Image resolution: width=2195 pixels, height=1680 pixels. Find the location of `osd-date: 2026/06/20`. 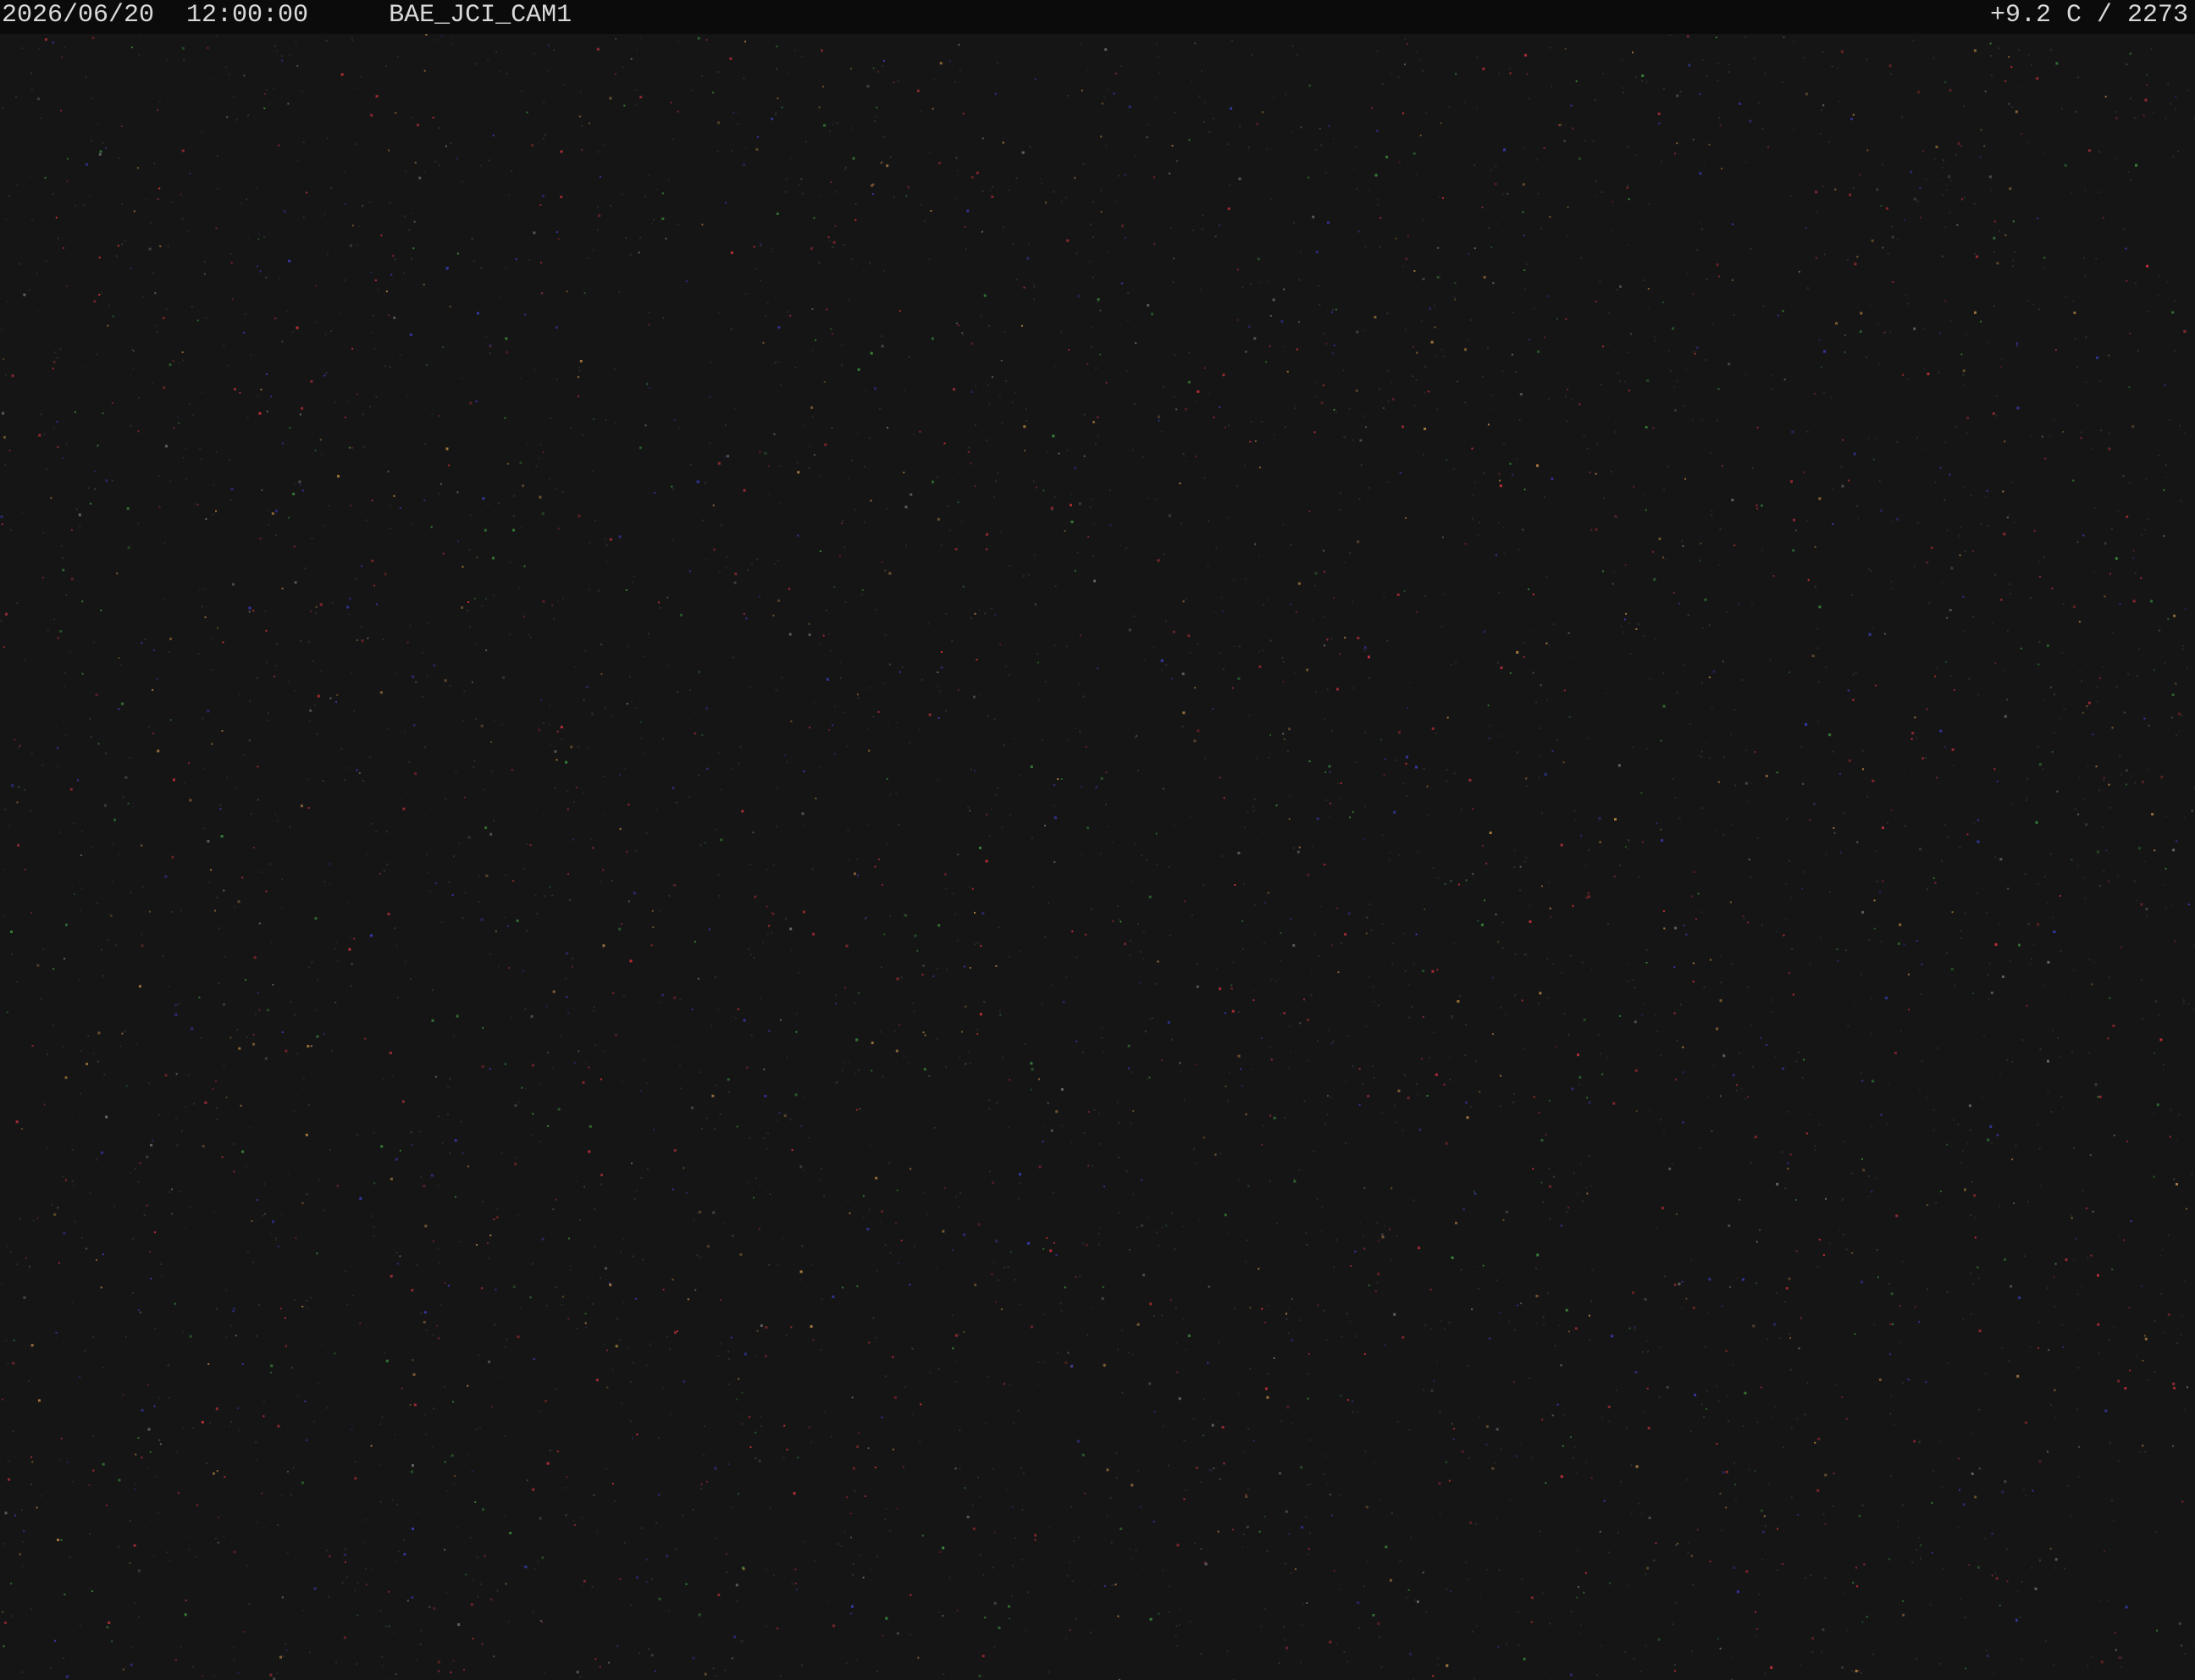

osd-date: 2026/06/20 is located at coordinates (79, 15).